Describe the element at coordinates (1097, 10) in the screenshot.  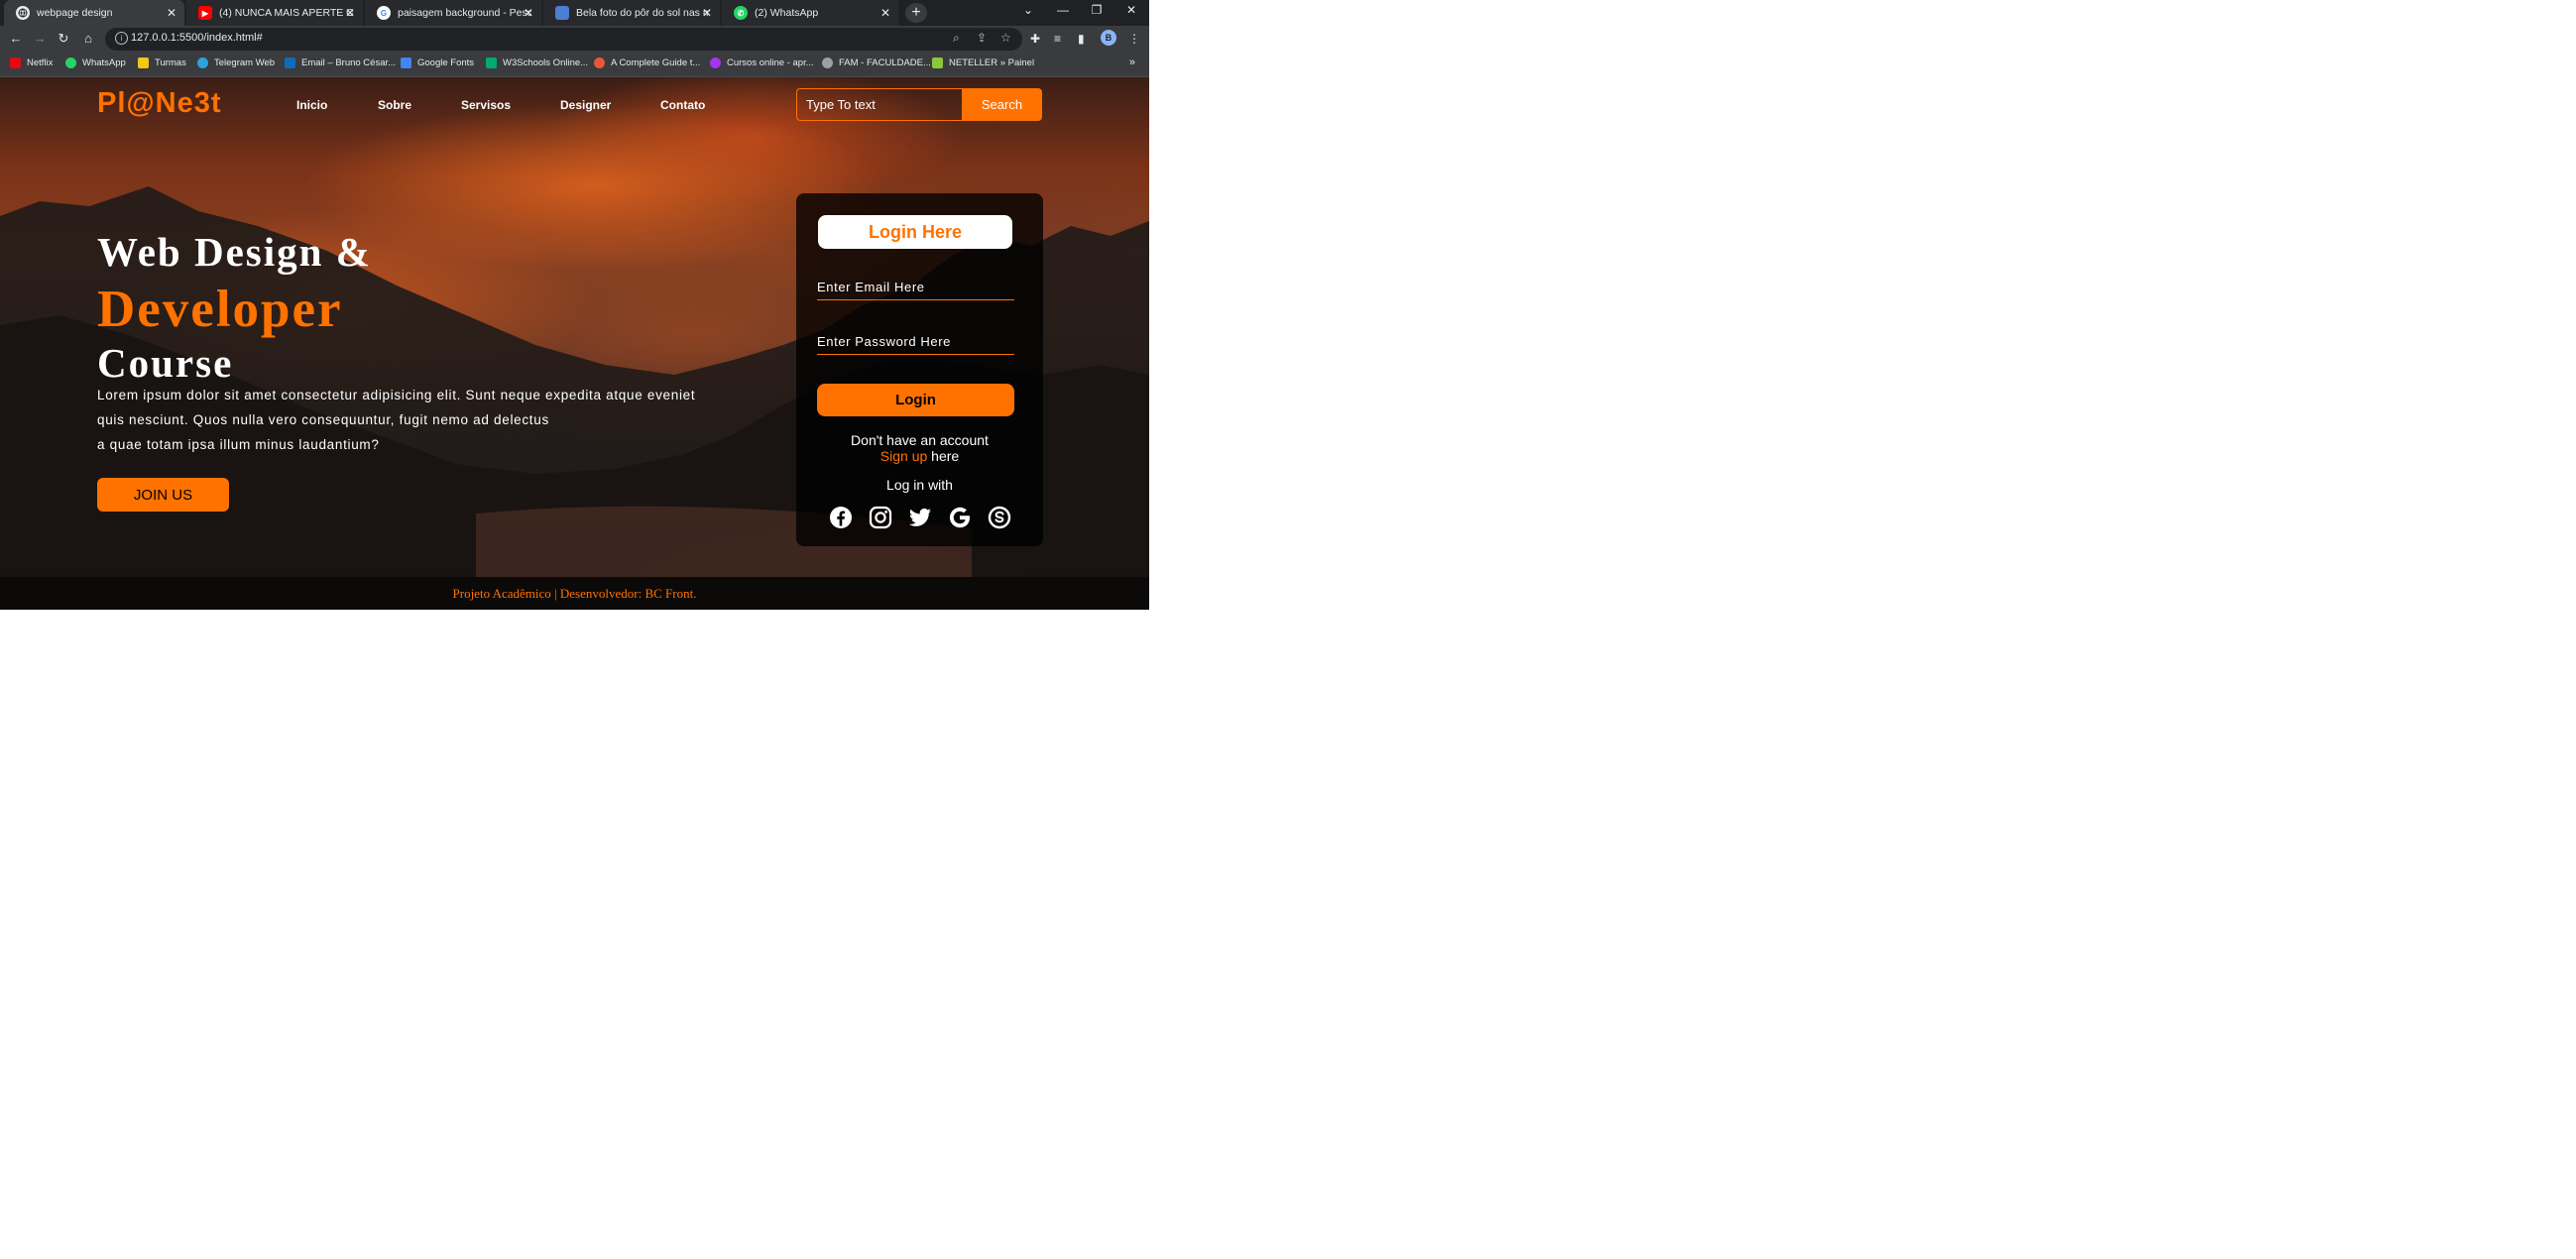
I see `restore-icon: ❐` at that location.